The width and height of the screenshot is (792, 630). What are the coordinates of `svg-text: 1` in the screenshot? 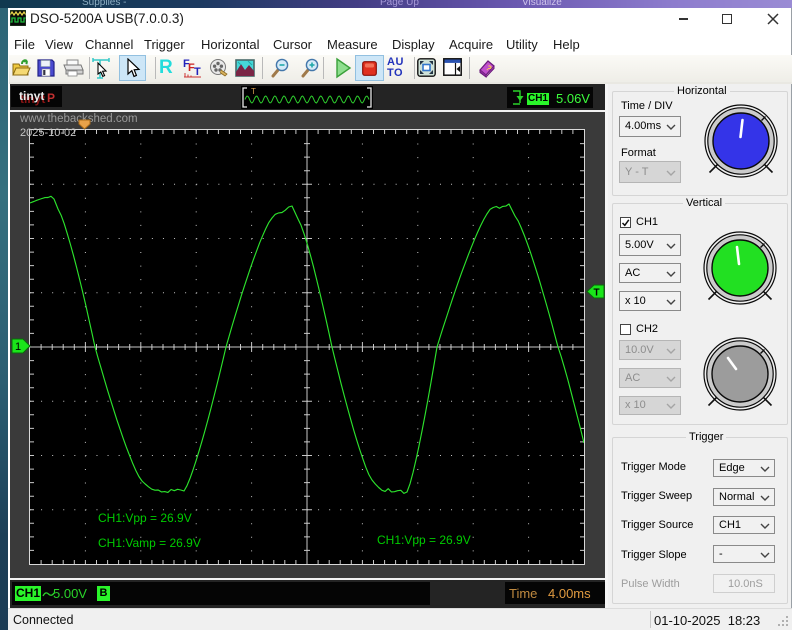 It's located at (18, 347).